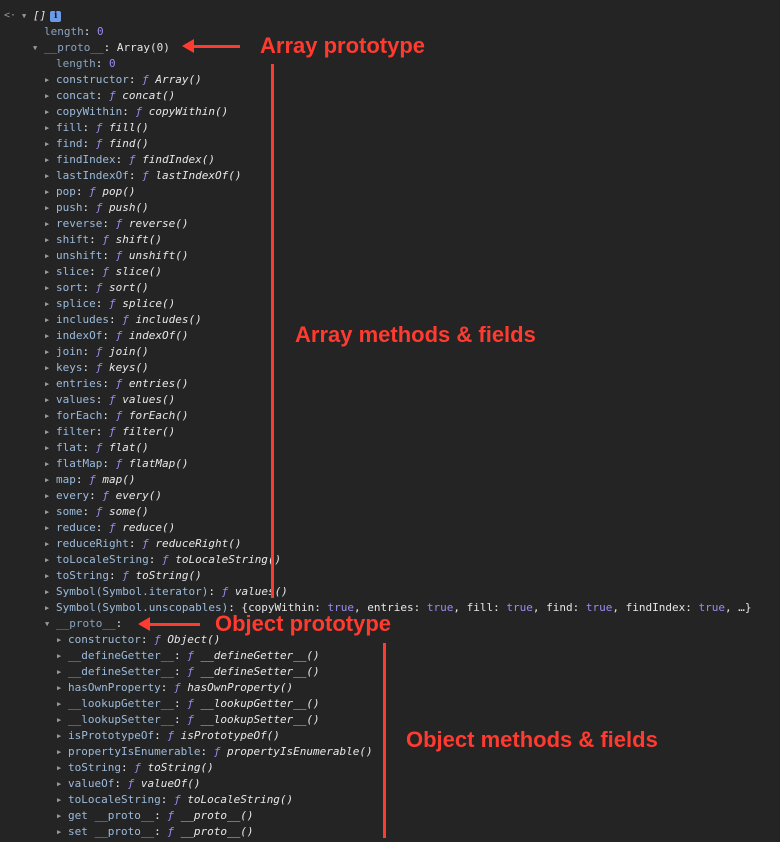  What do you see at coordinates (97, 448) in the screenshot?
I see `method-row: ▶ flat: ƒ flat()` at bounding box center [97, 448].